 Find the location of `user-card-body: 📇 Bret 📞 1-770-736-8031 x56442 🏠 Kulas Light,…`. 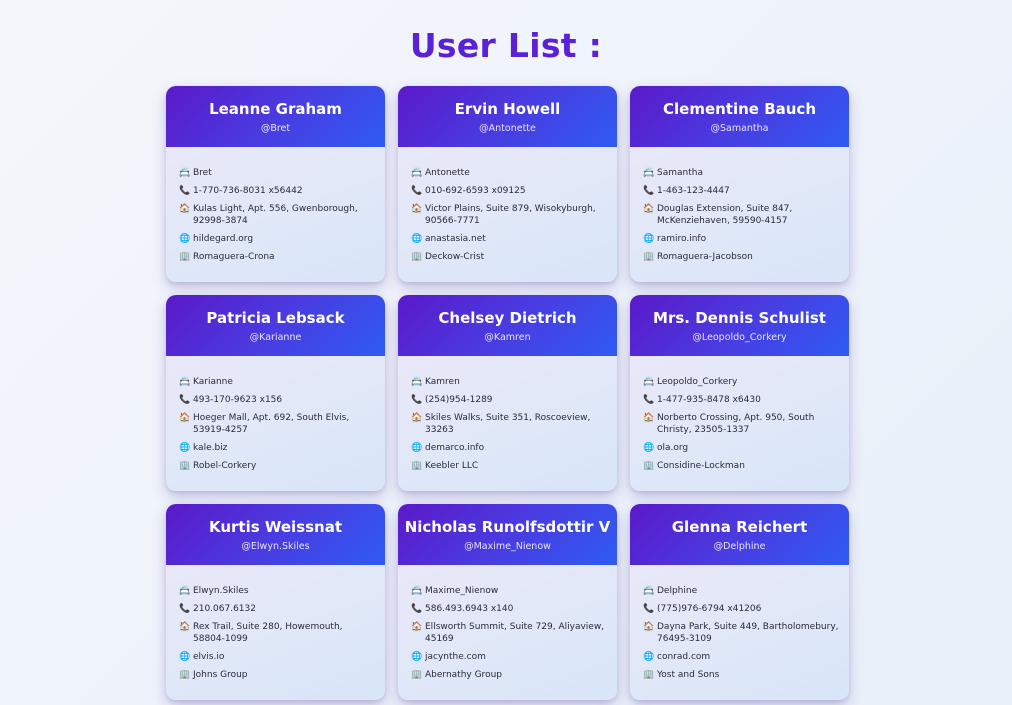

user-card-body: 📇 Bret 📞 1-770-736-8031 x56442 🏠 Kulas Light,… is located at coordinates (275, 205).